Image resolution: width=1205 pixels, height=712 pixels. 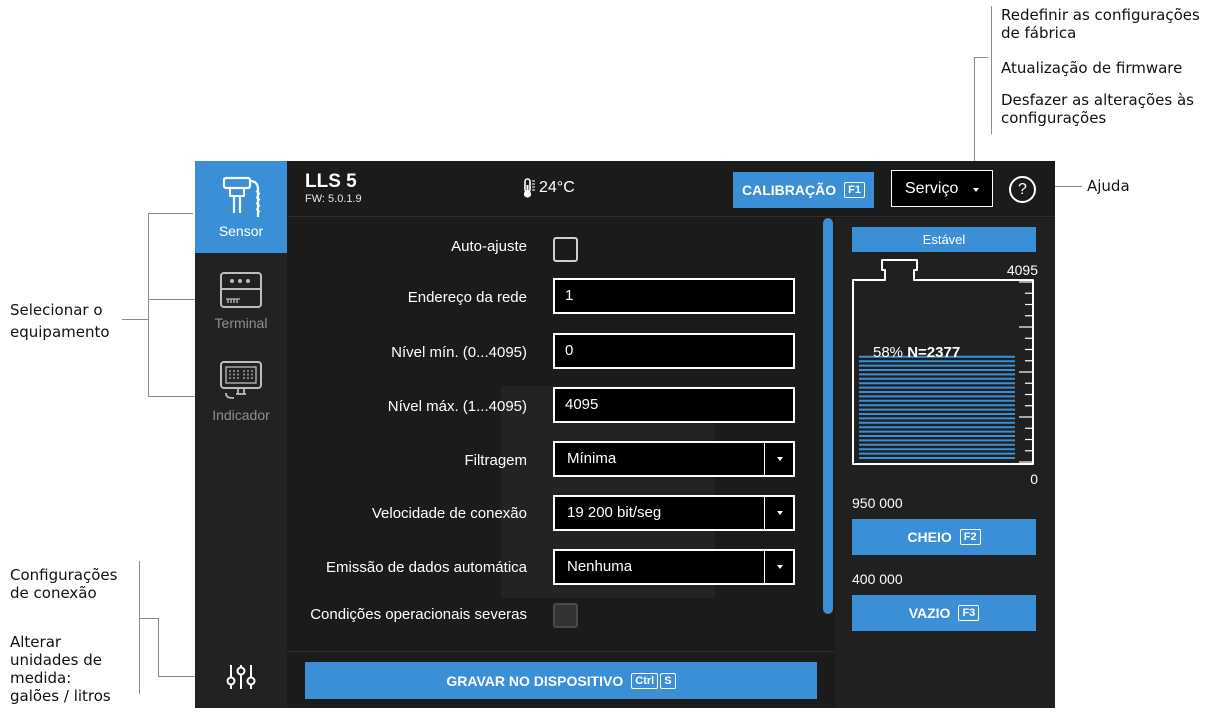 I want to click on connection-speed-select: 19 200 bit/seg, so click(x=674, y=513).